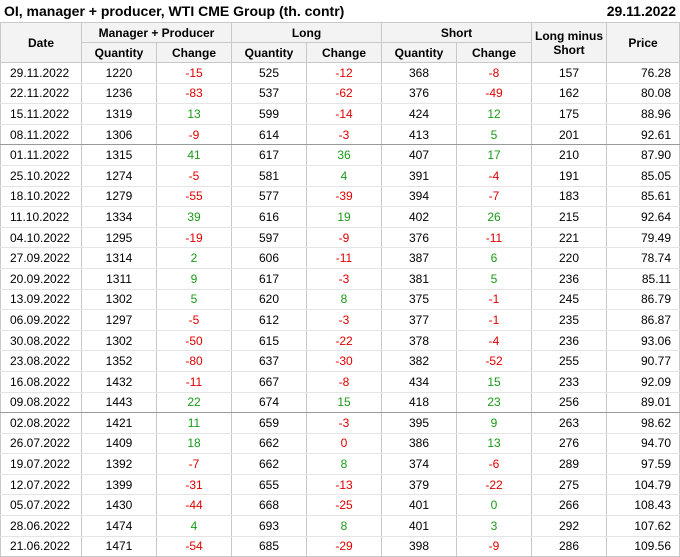 The height and width of the screenshot is (557, 680). What do you see at coordinates (569, 258) in the screenshot?
I see `cell-long-minus-short: 220` at bounding box center [569, 258].